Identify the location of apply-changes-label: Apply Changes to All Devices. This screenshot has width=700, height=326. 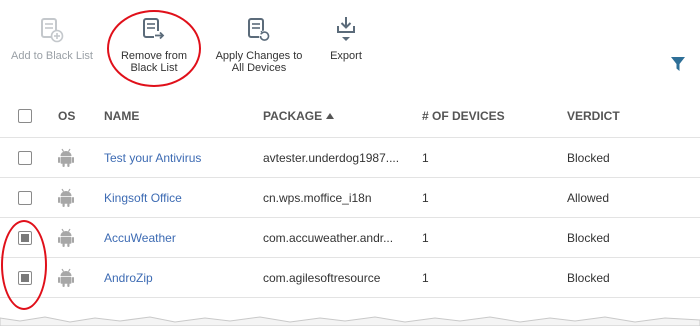
(259, 62).